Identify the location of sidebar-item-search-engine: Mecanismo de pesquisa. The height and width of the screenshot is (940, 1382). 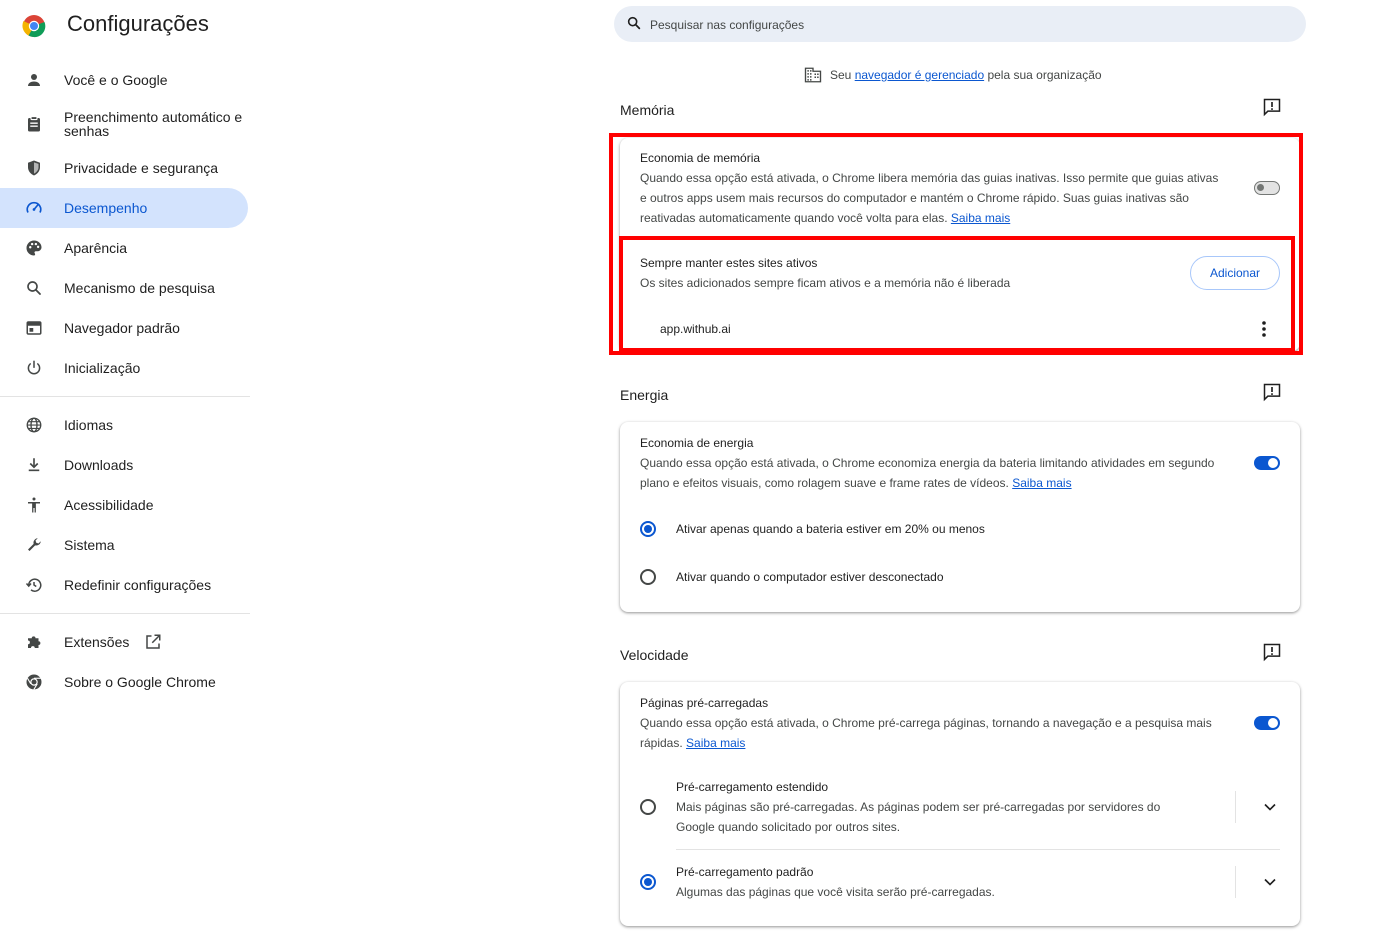
(125, 288).